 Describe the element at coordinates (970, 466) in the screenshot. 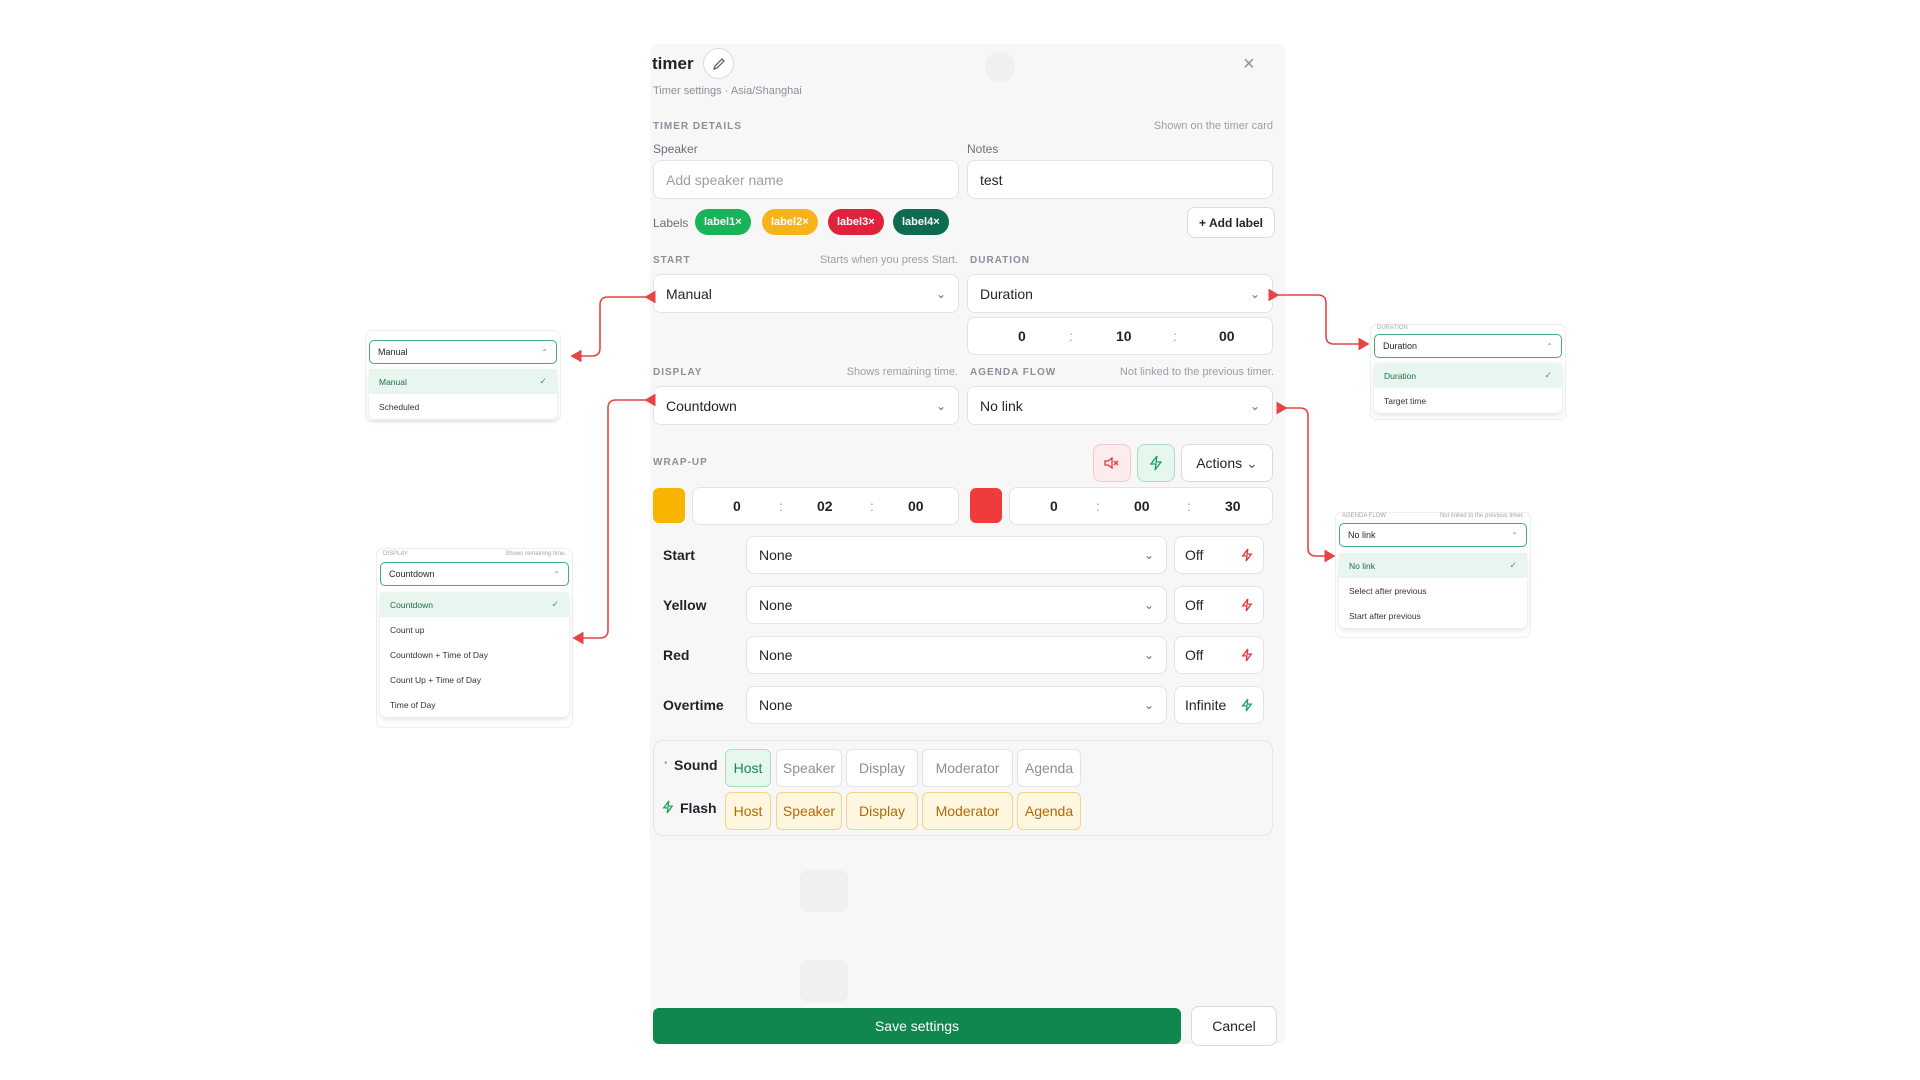

I see `connector-arrows` at that location.